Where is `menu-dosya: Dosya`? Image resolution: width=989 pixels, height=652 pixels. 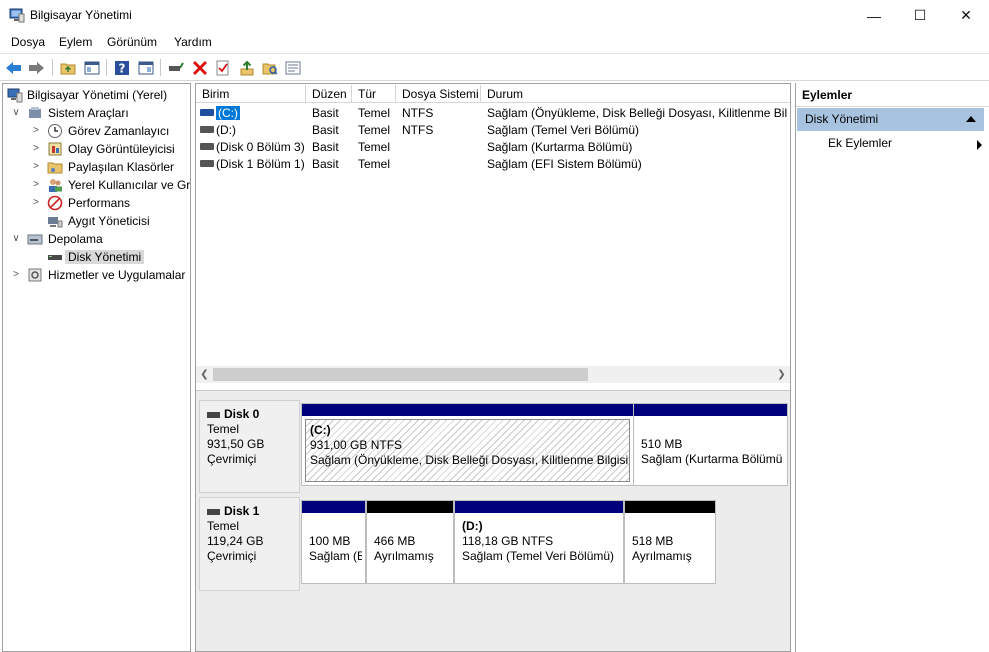
menu-dosya: Dosya is located at coordinates (28, 42).